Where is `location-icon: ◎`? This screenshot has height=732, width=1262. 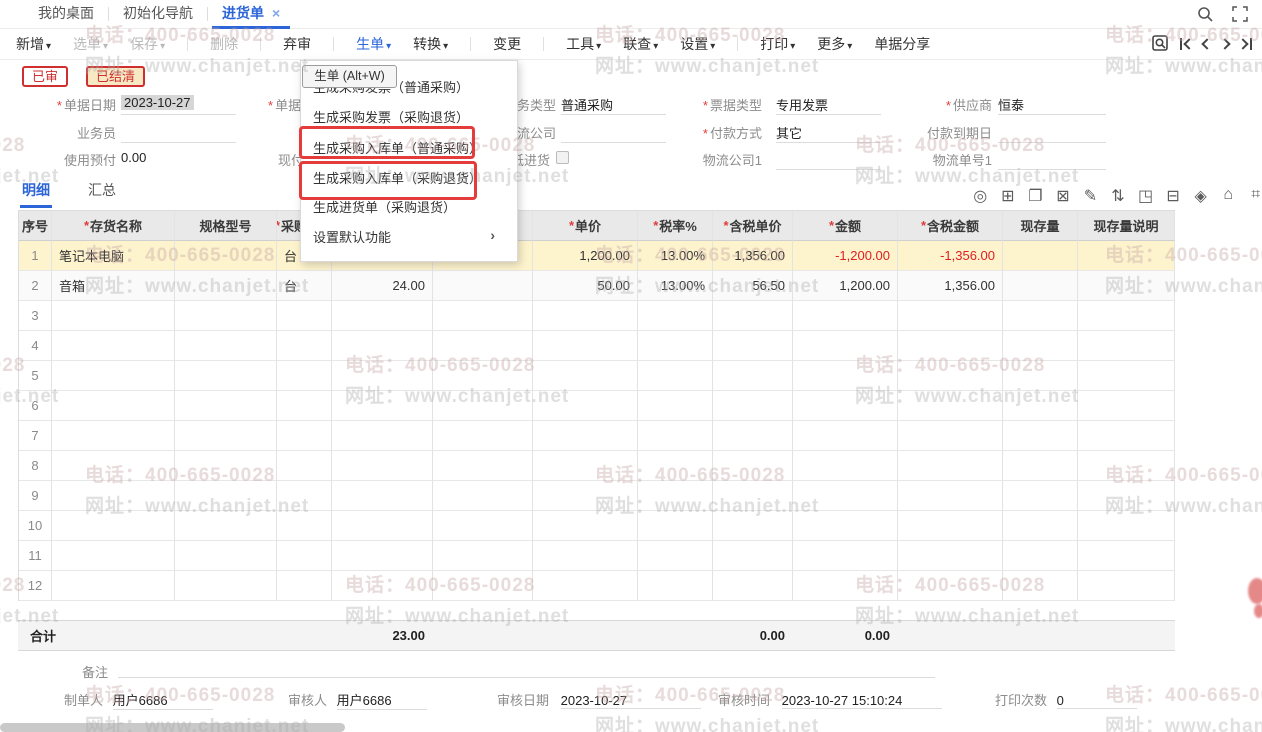
location-icon: ◎ is located at coordinates (980, 196).